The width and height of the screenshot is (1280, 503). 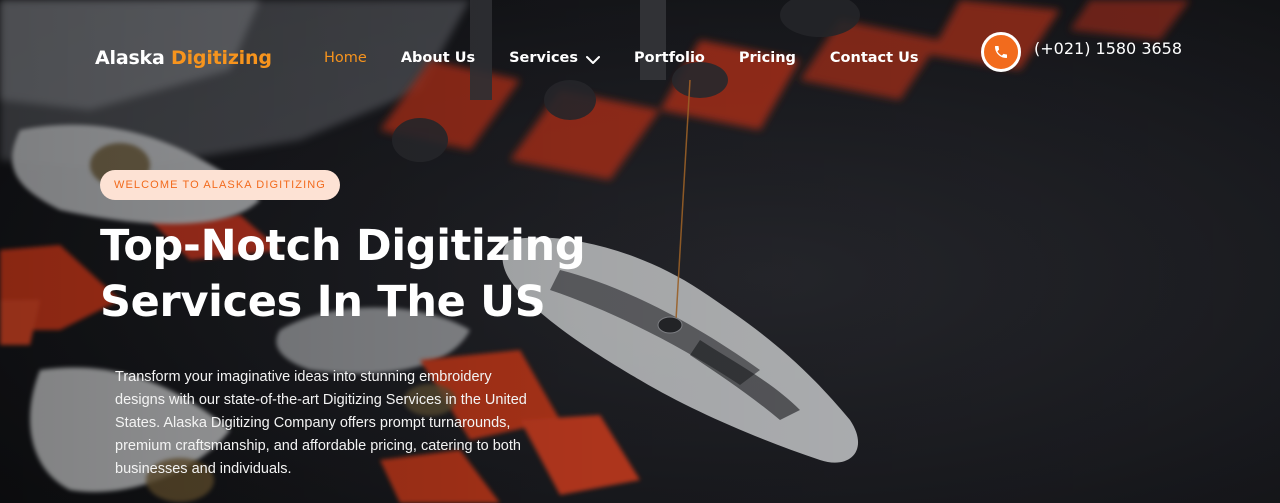 I want to click on phone-icon, so click(x=1001, y=52).